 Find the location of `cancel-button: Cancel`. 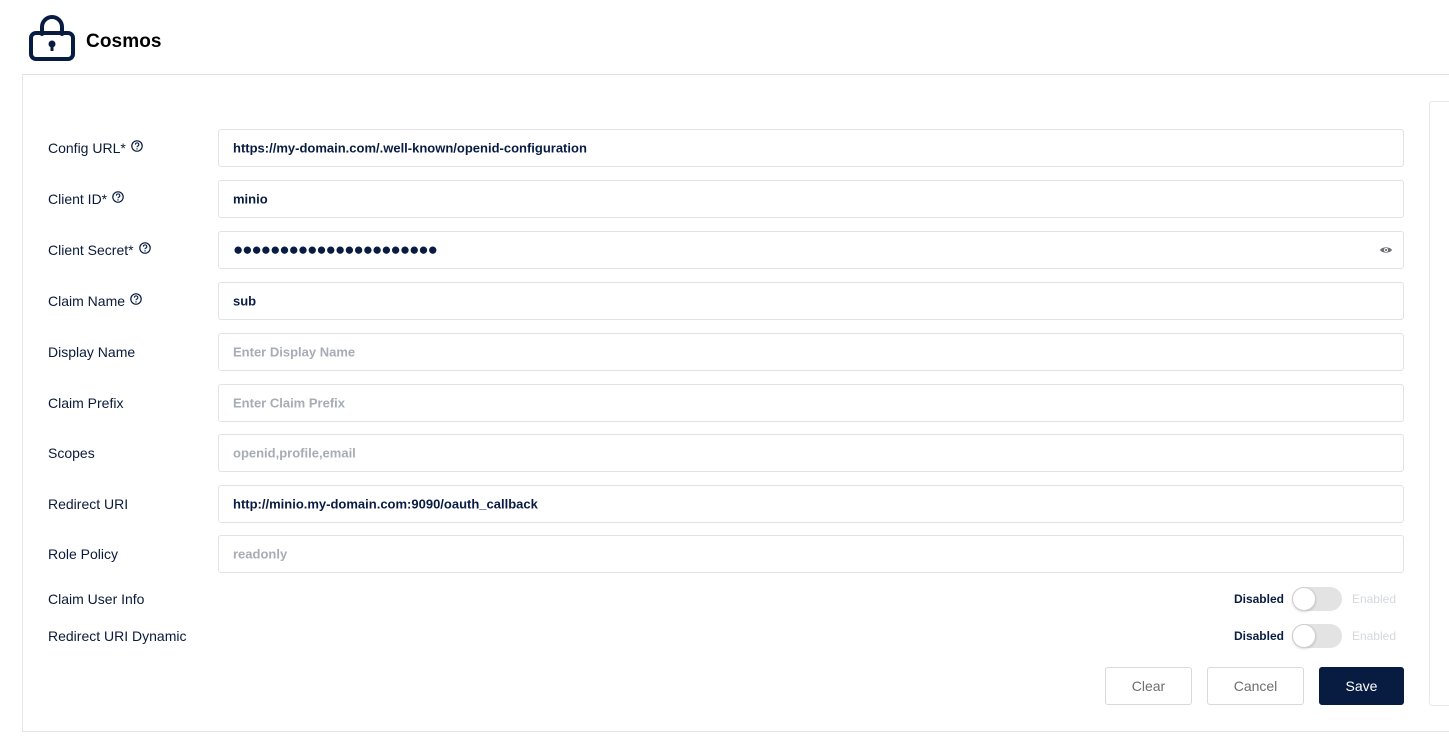

cancel-button: Cancel is located at coordinates (1255, 686).